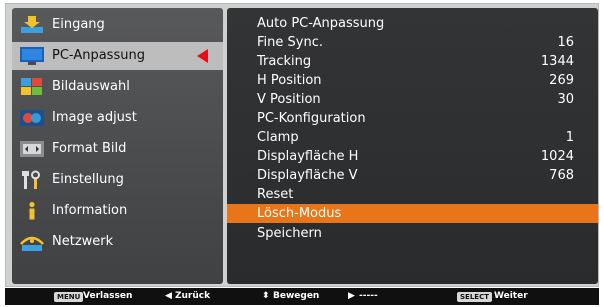 The height and width of the screenshot is (307, 604). What do you see at coordinates (278, 137) in the screenshot?
I see `row-label: Clamp` at bounding box center [278, 137].